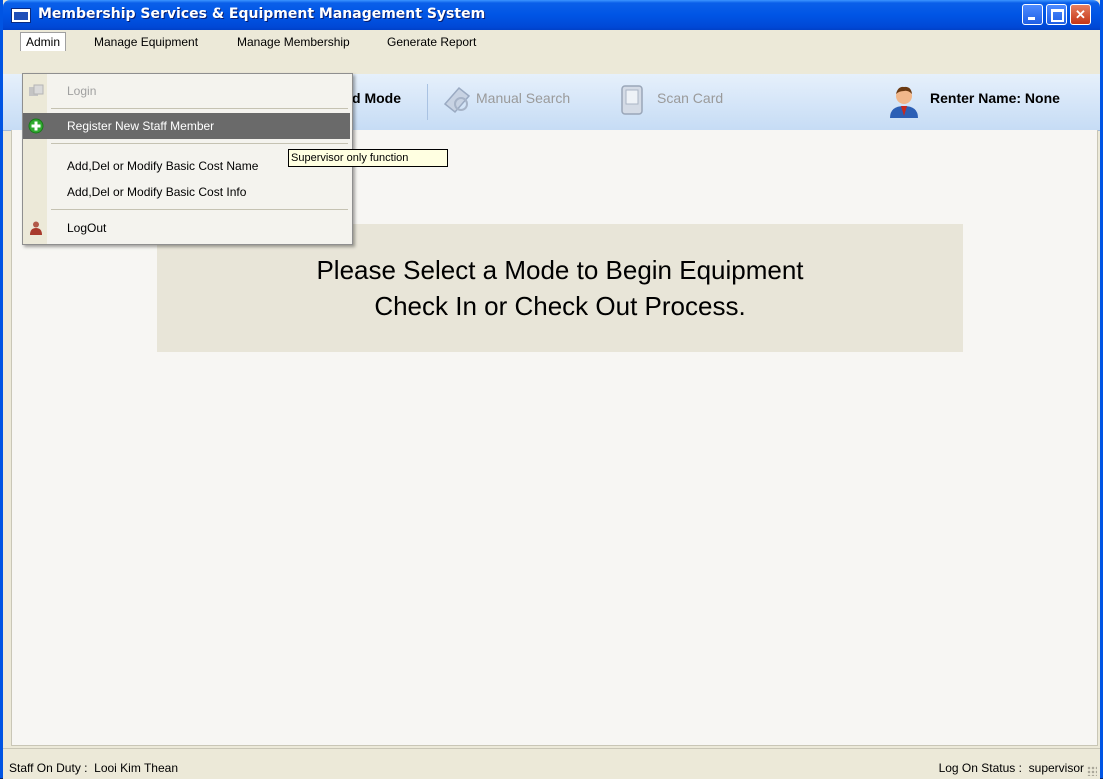 Image resolution: width=1103 pixels, height=779 pixels. I want to click on logon-status-value: supervisor, so click(1056, 768).